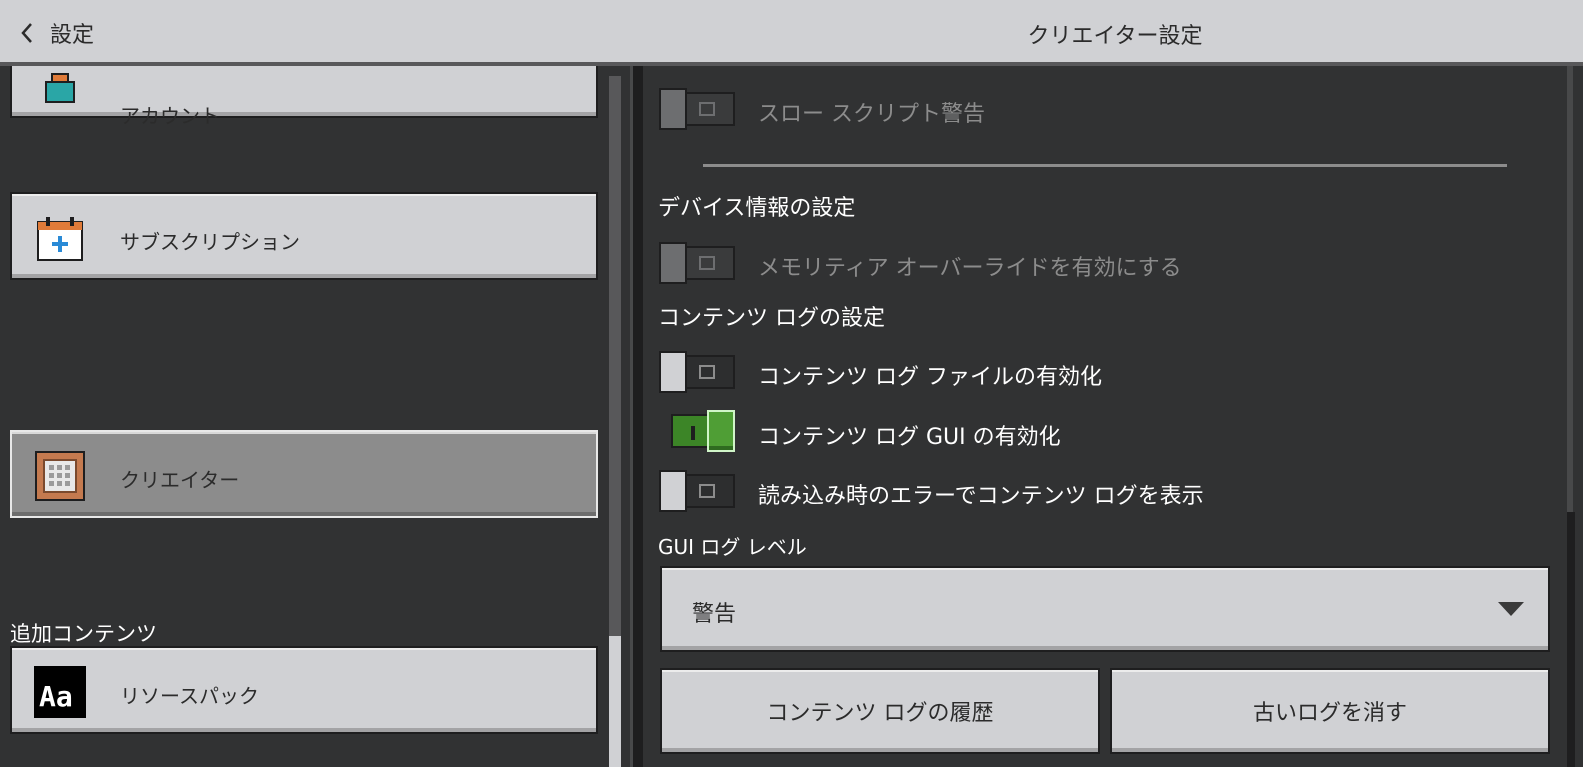 The width and height of the screenshot is (1583, 767). I want to click on sidebar-item-label: アカウント, so click(170, 116).